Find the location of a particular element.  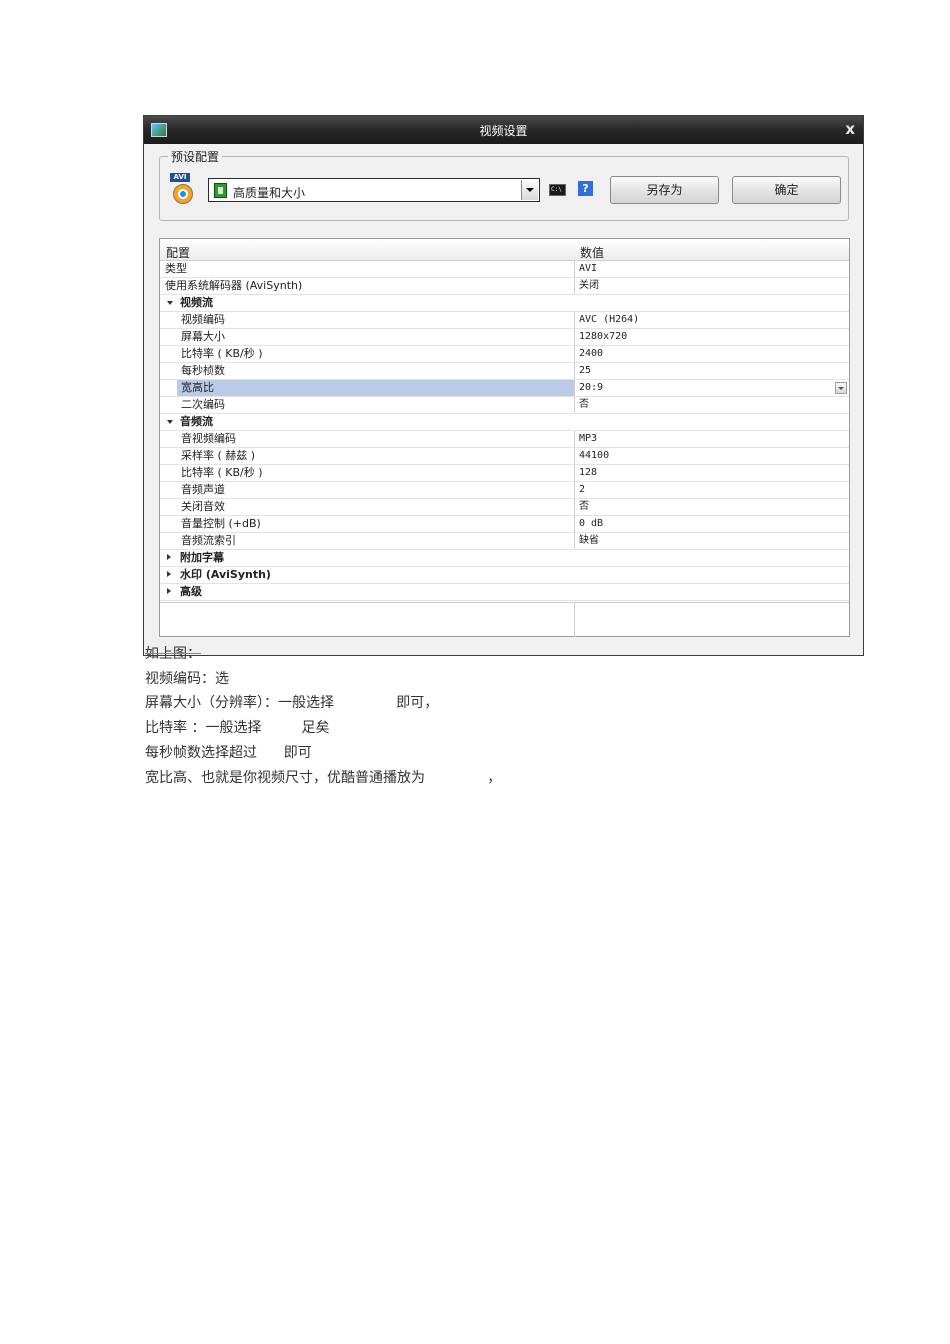

grid-row: 二次编码 否 is located at coordinates (504, 405).